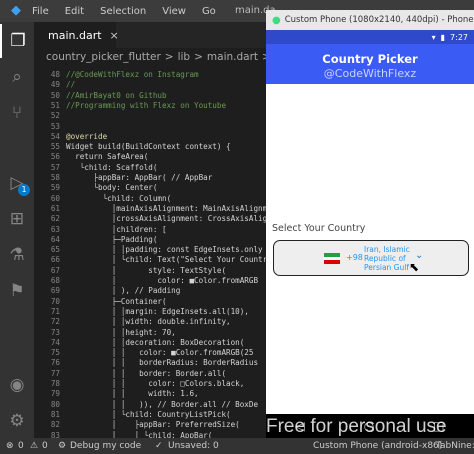 Image resolution: width=474 pixels, height=454 pixels. I want to click on menu-view: View, so click(174, 11).